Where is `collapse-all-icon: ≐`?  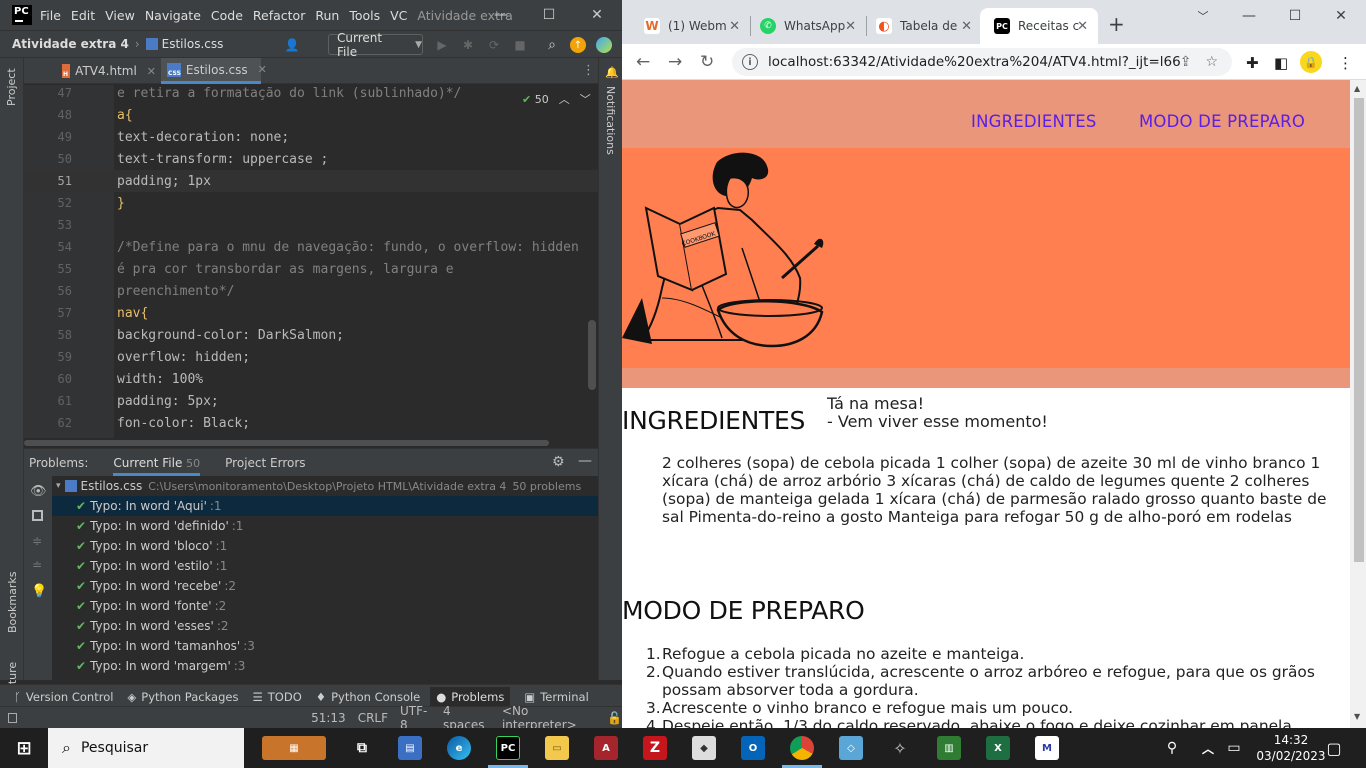
collapse-all-icon: ≐ is located at coordinates (37, 565).